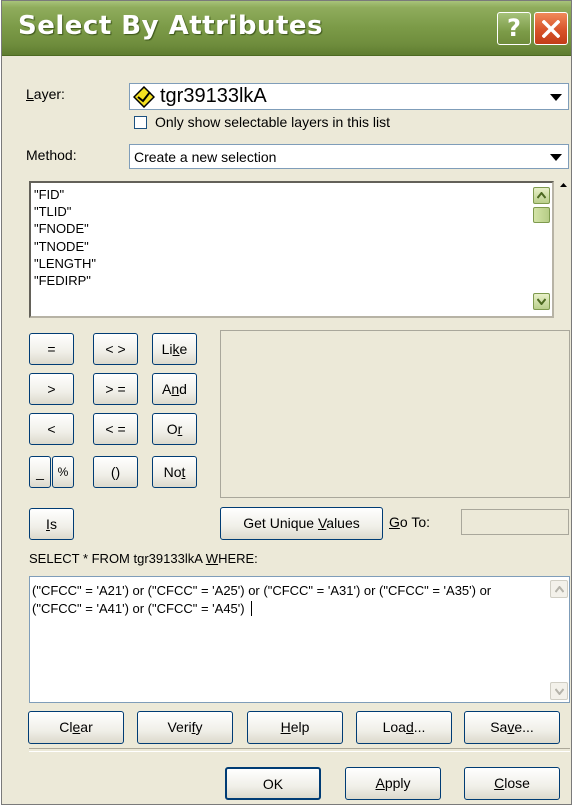  What do you see at coordinates (414, 522) in the screenshot?
I see `goto-label-suffix: o To:` at bounding box center [414, 522].